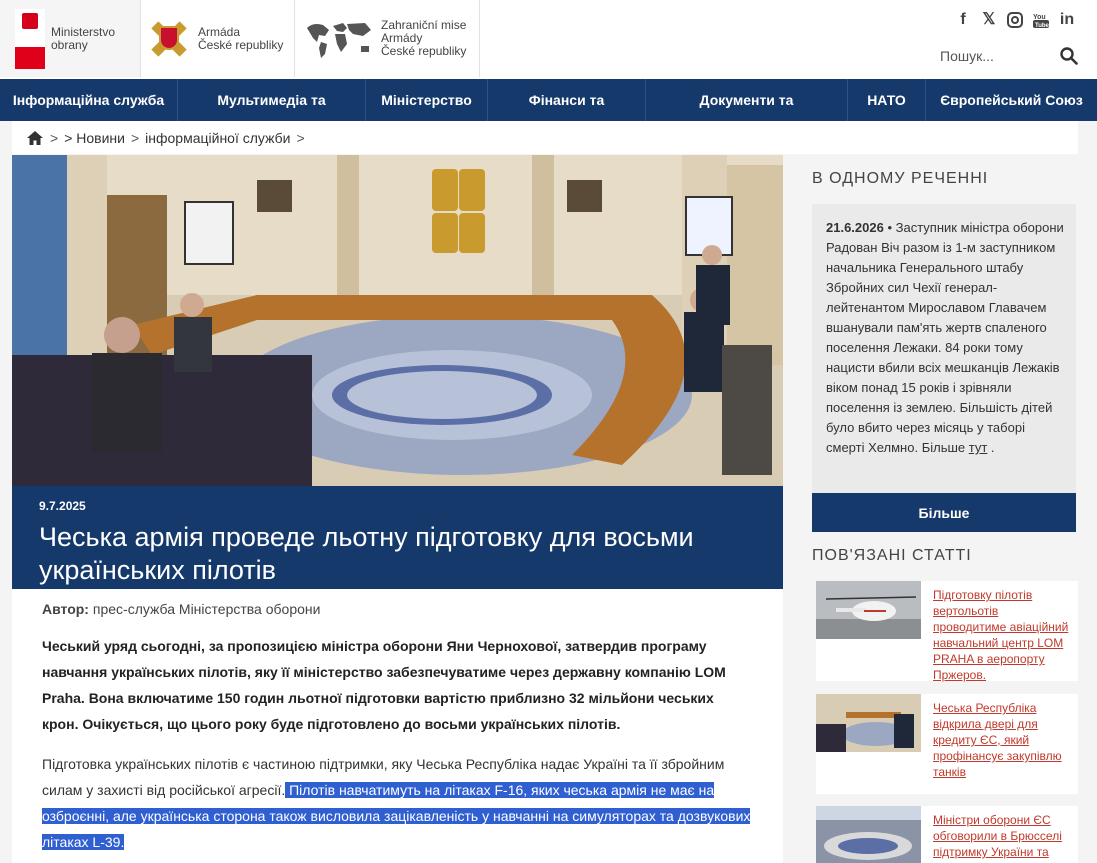 The image size is (1097, 863). I want to click on nav-item-eu: Європейський Союз, so click(1011, 100).